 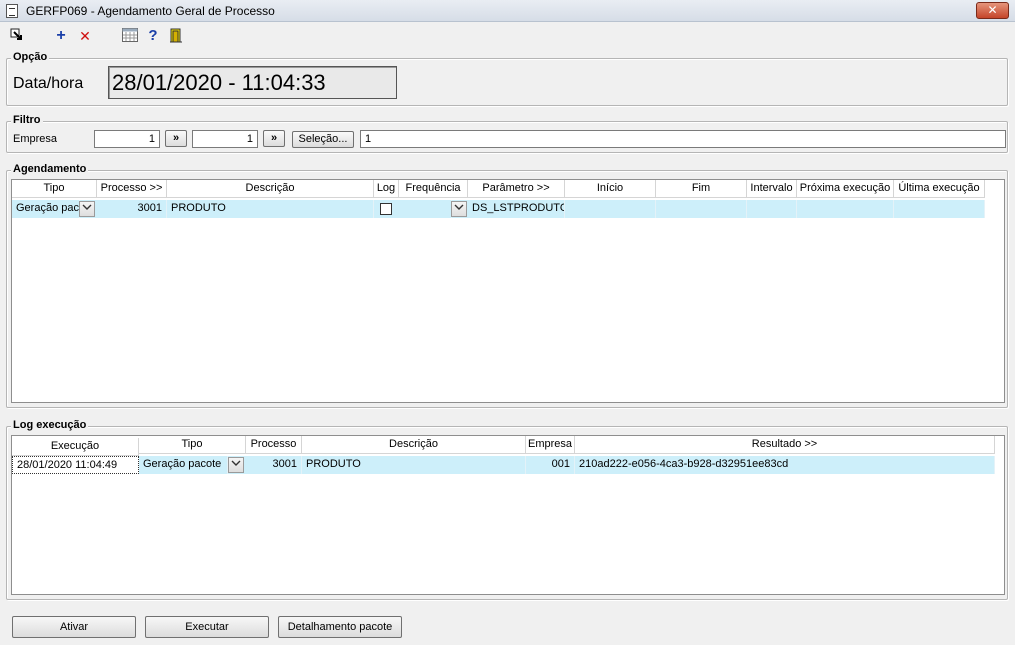 I want to click on datetime-label: Data/hora, so click(x=48, y=83).